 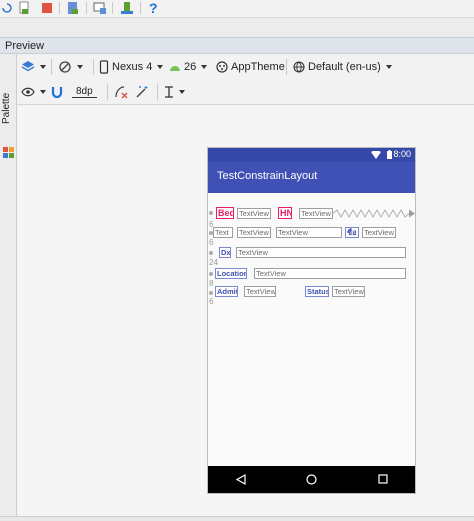 I want to click on left-tool-rail: Palette, so click(x=8, y=287).